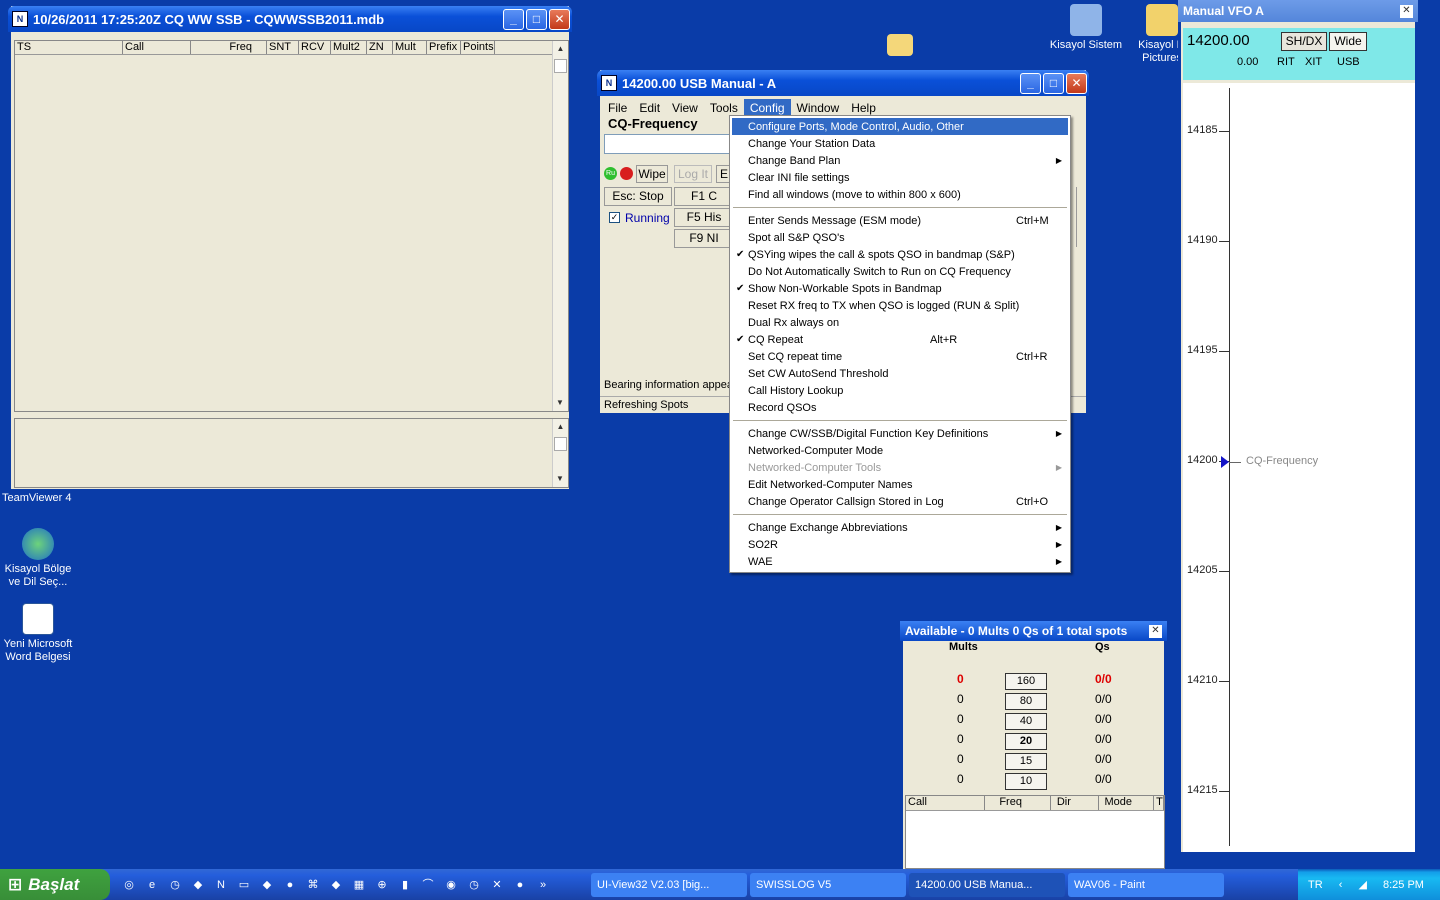 Image resolution: width=1440 pixels, height=900 pixels. What do you see at coordinates (513, 19) in the screenshot?
I see `minimize-button: _` at bounding box center [513, 19].